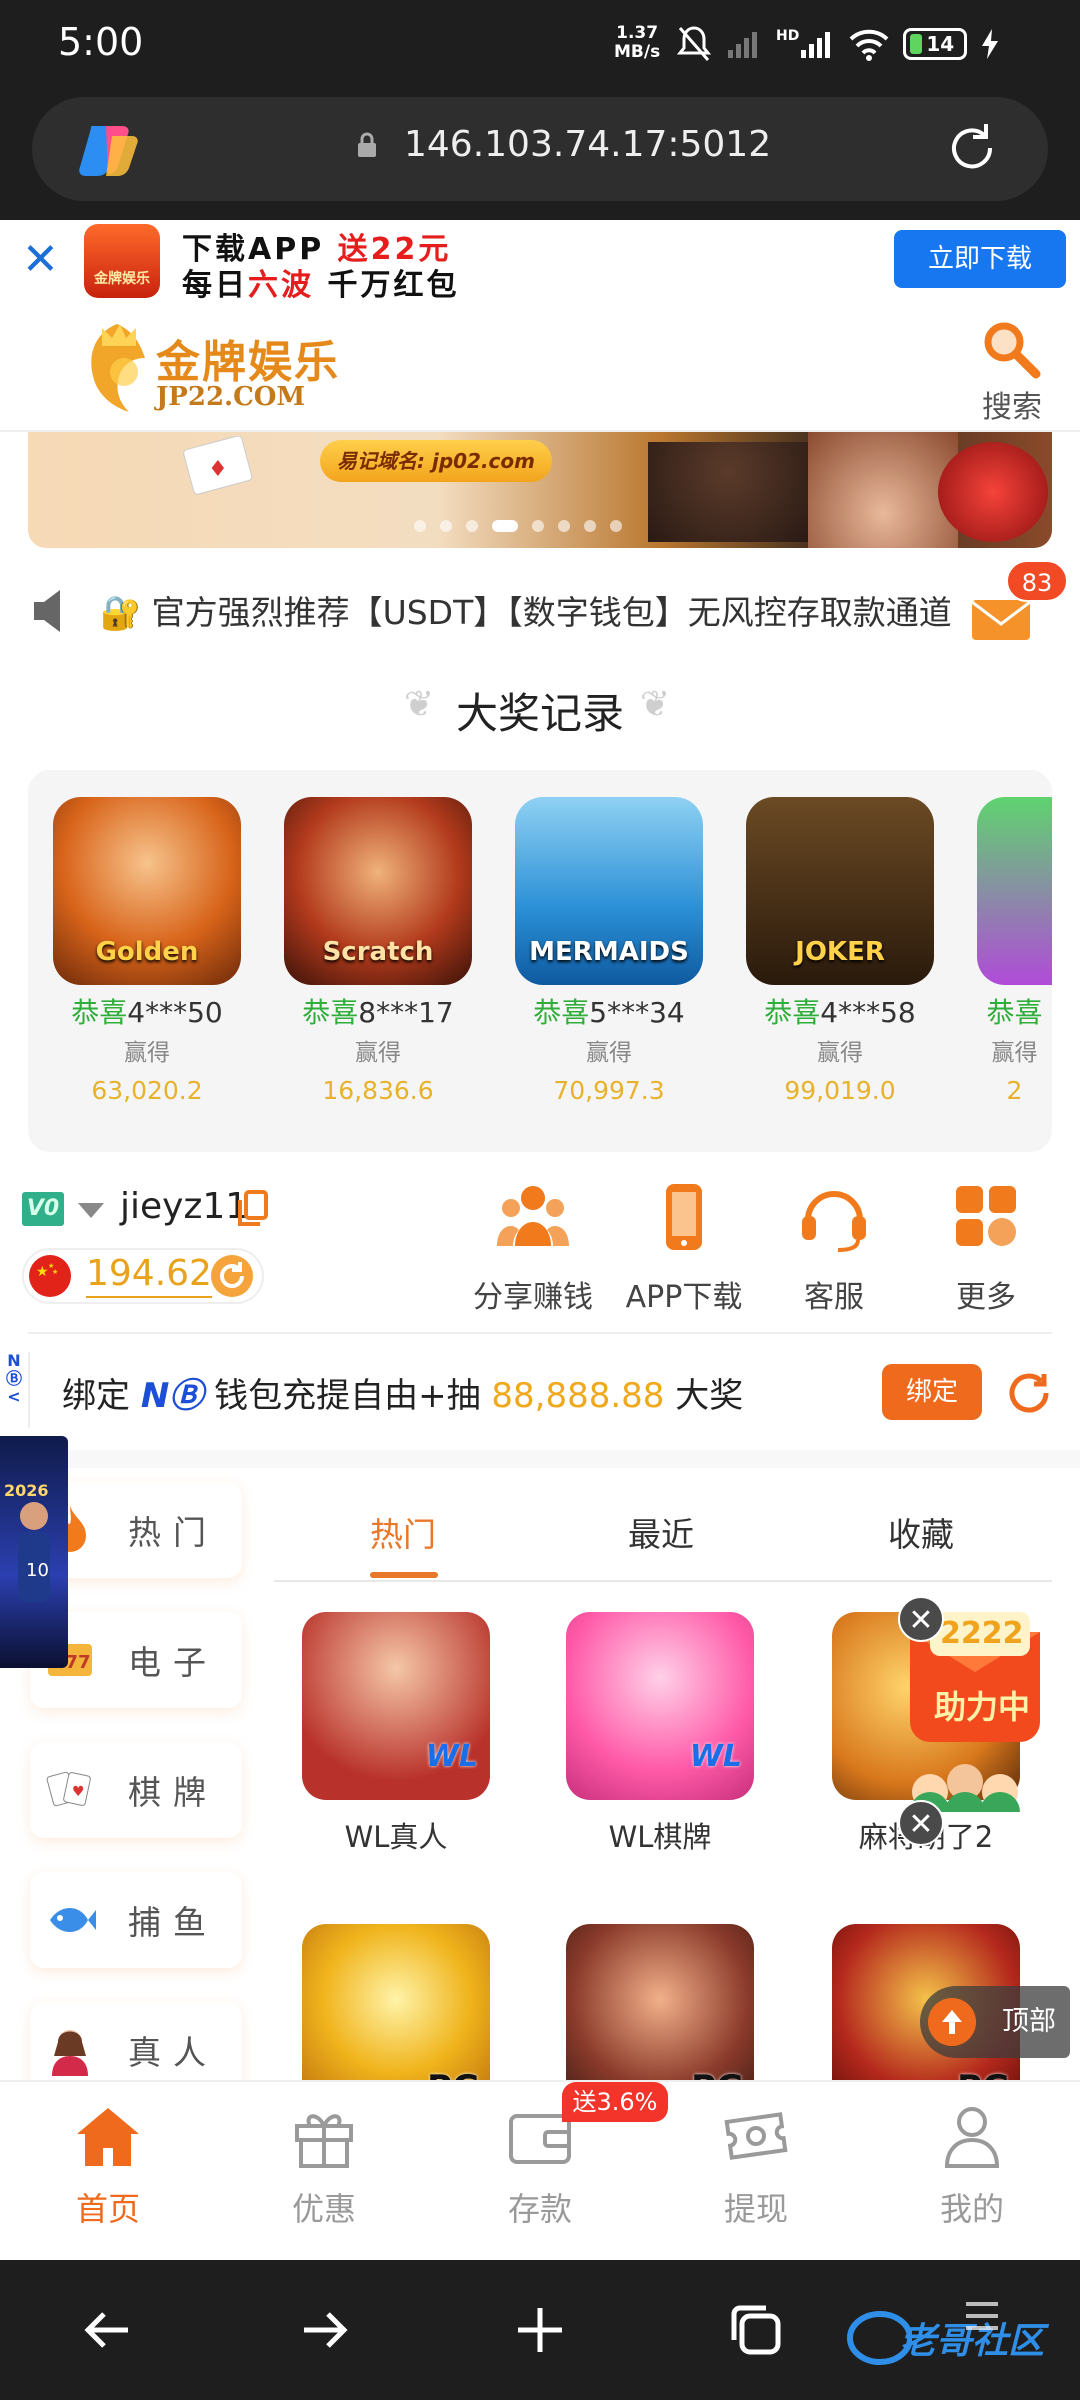  I want to click on bell-off-icon, so click(694, 43).